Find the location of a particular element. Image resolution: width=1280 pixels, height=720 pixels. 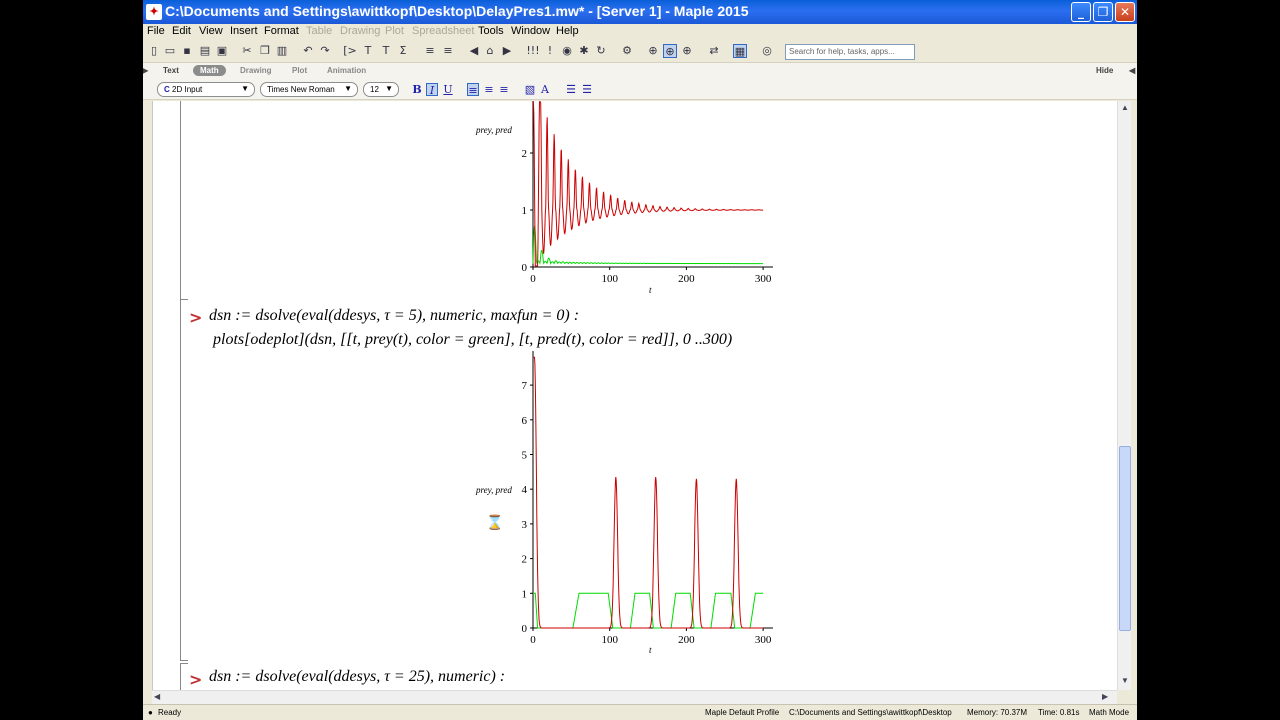

settings-icon: ⚙ is located at coordinates (627, 51).